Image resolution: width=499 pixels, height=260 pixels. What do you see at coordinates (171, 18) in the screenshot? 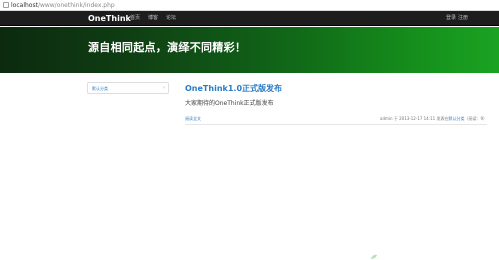
I see `nav-item-forum: 论坛` at bounding box center [171, 18].